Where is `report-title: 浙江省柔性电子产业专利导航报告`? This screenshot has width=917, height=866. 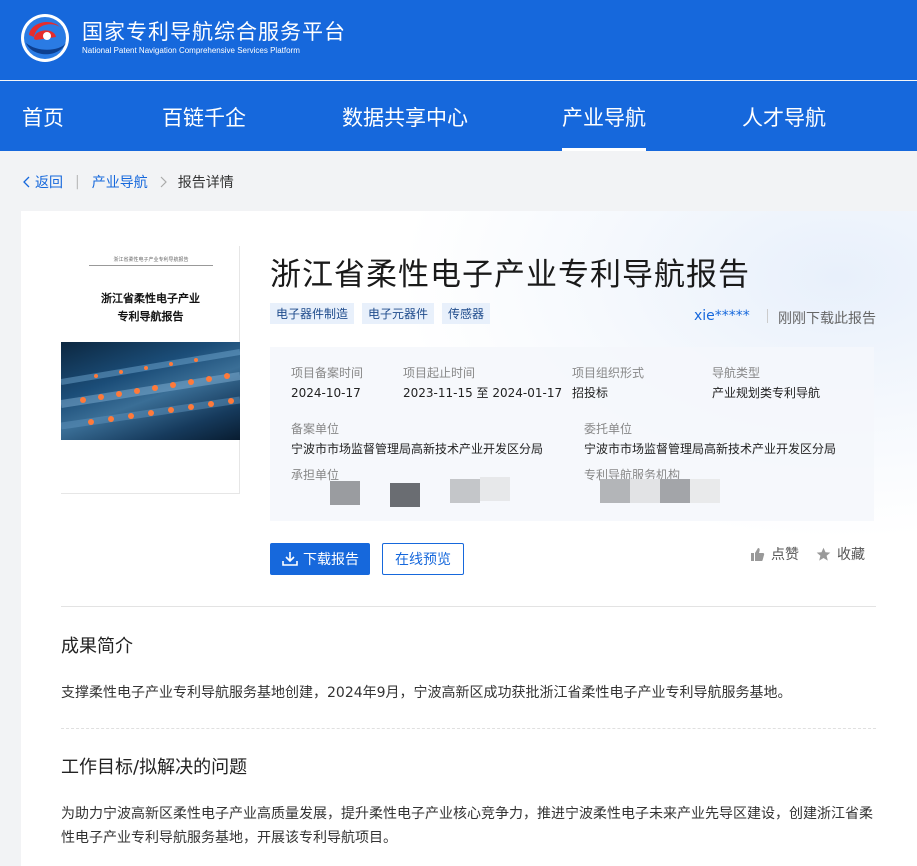 report-title: 浙江省柔性电子产业专利导航报告 is located at coordinates (510, 275).